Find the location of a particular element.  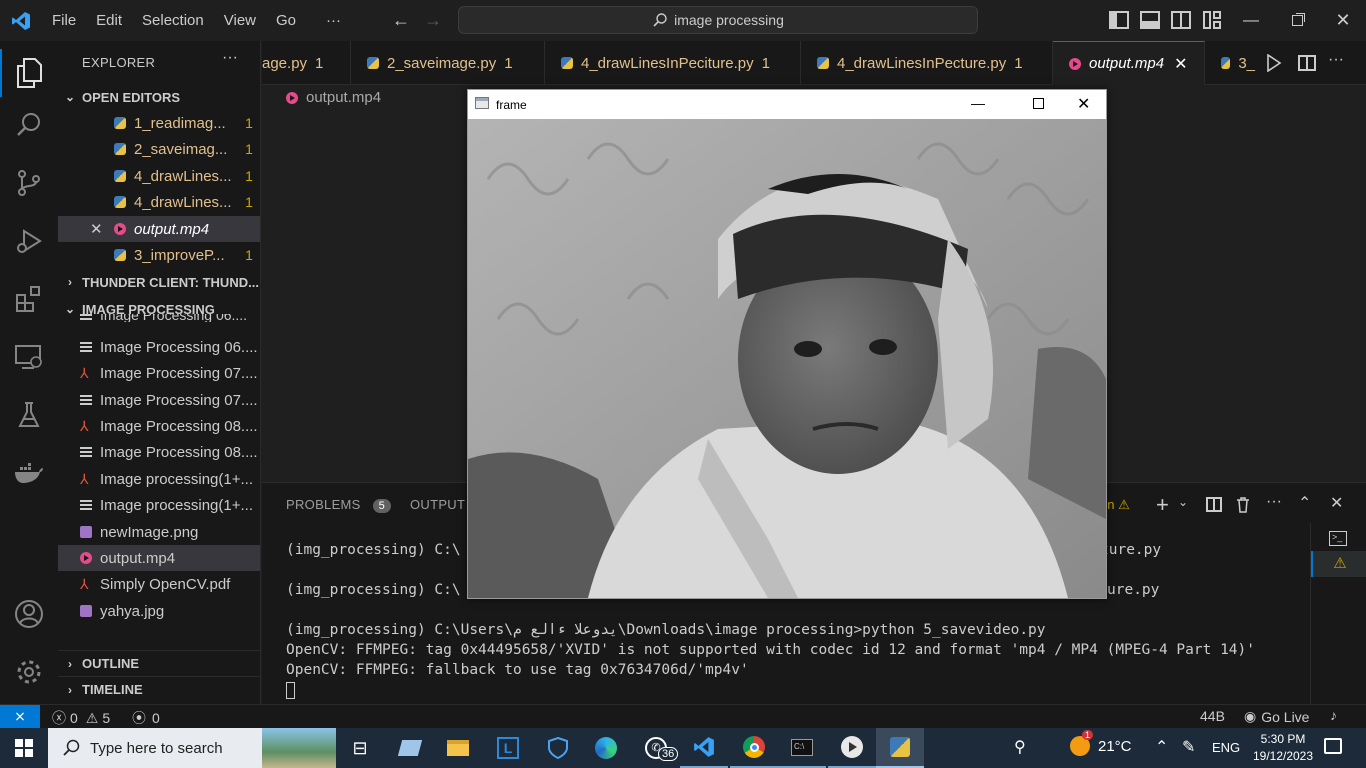

app-icon is located at coordinates (410, 748).